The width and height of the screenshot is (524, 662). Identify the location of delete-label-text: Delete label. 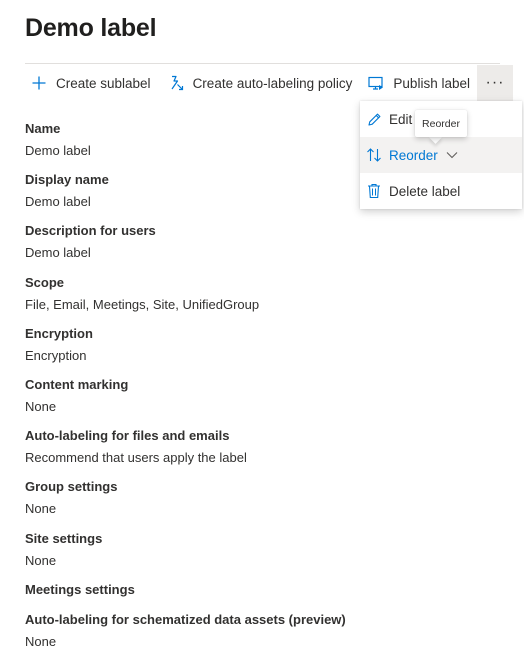
(425, 191).